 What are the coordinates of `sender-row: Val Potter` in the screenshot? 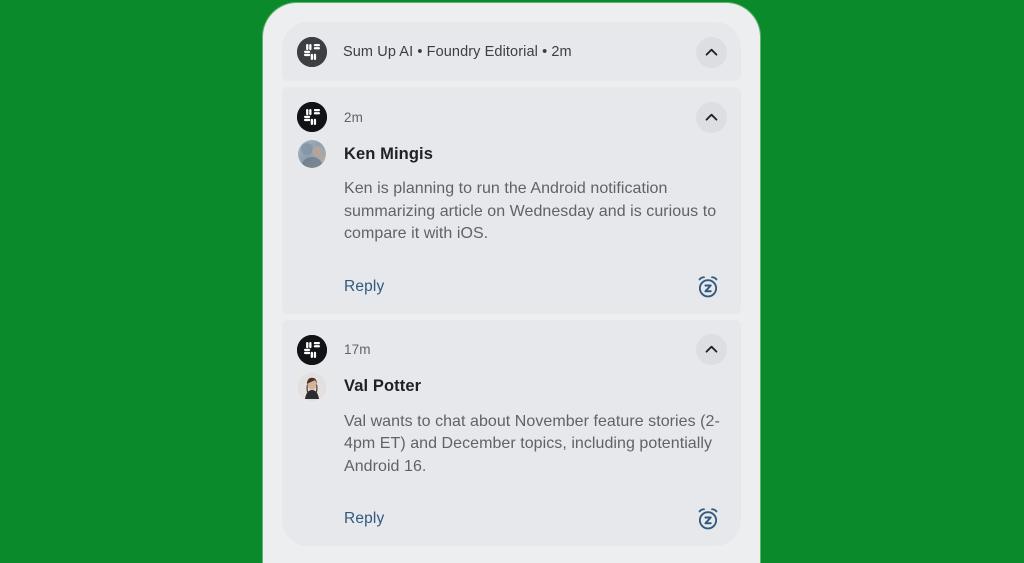 It's located at (512, 387).